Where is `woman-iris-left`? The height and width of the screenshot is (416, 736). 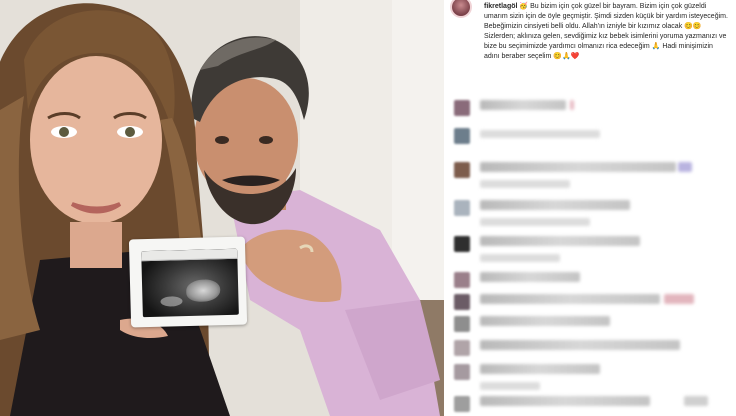
woman-iris-left is located at coordinates (64, 132).